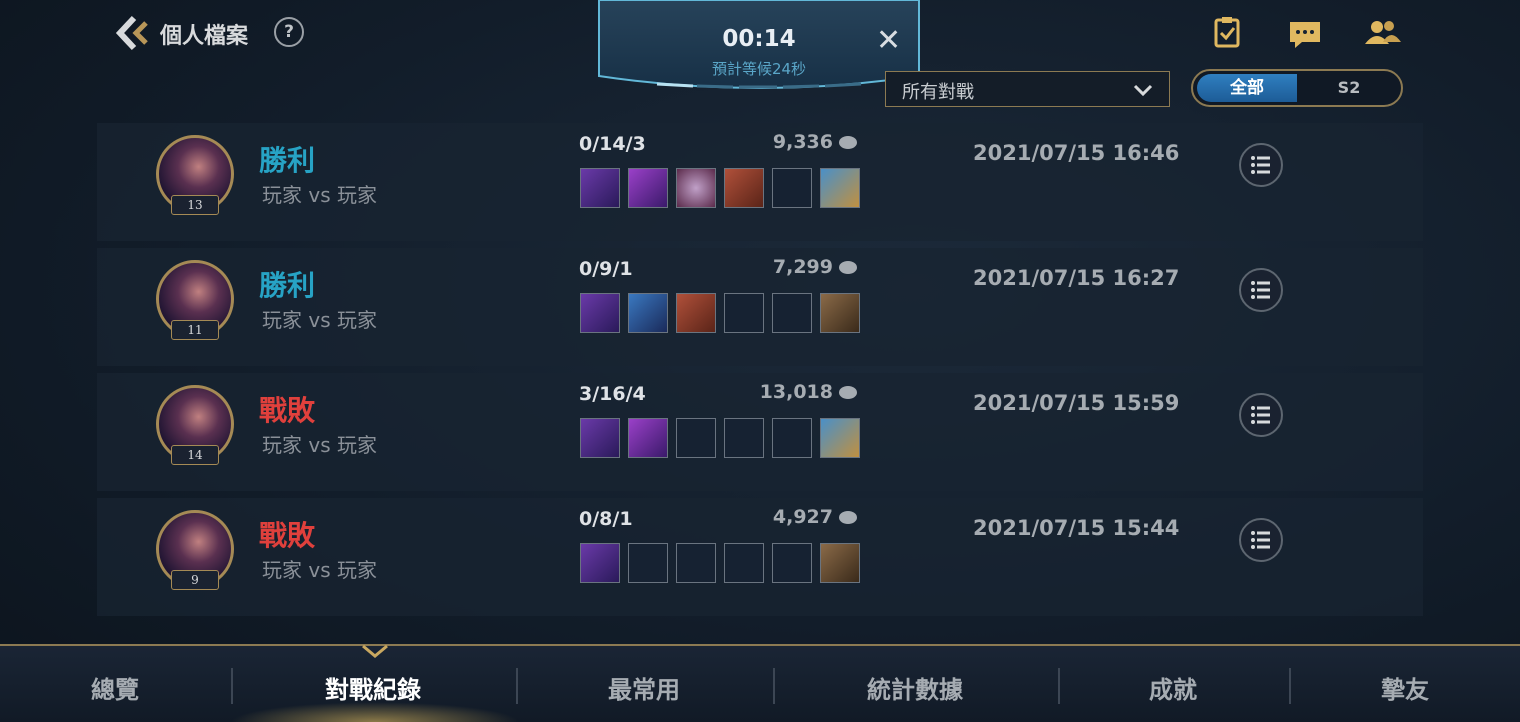  I want to click on filter-selected-value: 所有對戰, so click(938, 92).